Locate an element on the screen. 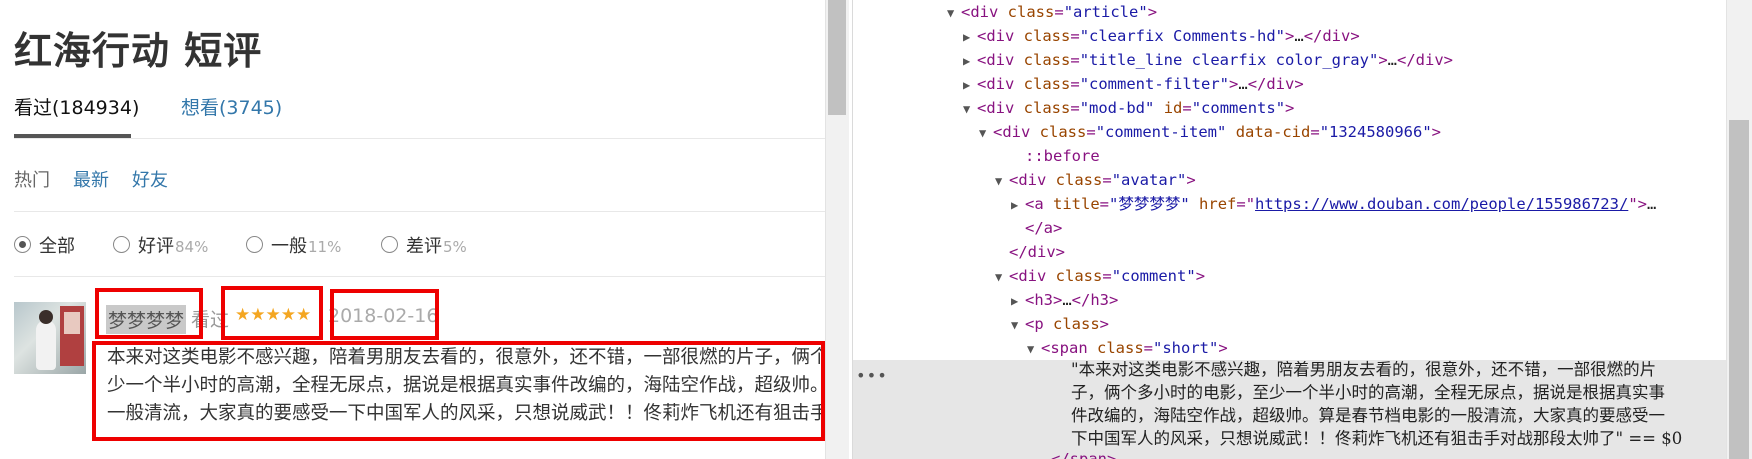 The height and width of the screenshot is (459, 1752). filter-neutral-percent: 11% is located at coordinates (325, 247).